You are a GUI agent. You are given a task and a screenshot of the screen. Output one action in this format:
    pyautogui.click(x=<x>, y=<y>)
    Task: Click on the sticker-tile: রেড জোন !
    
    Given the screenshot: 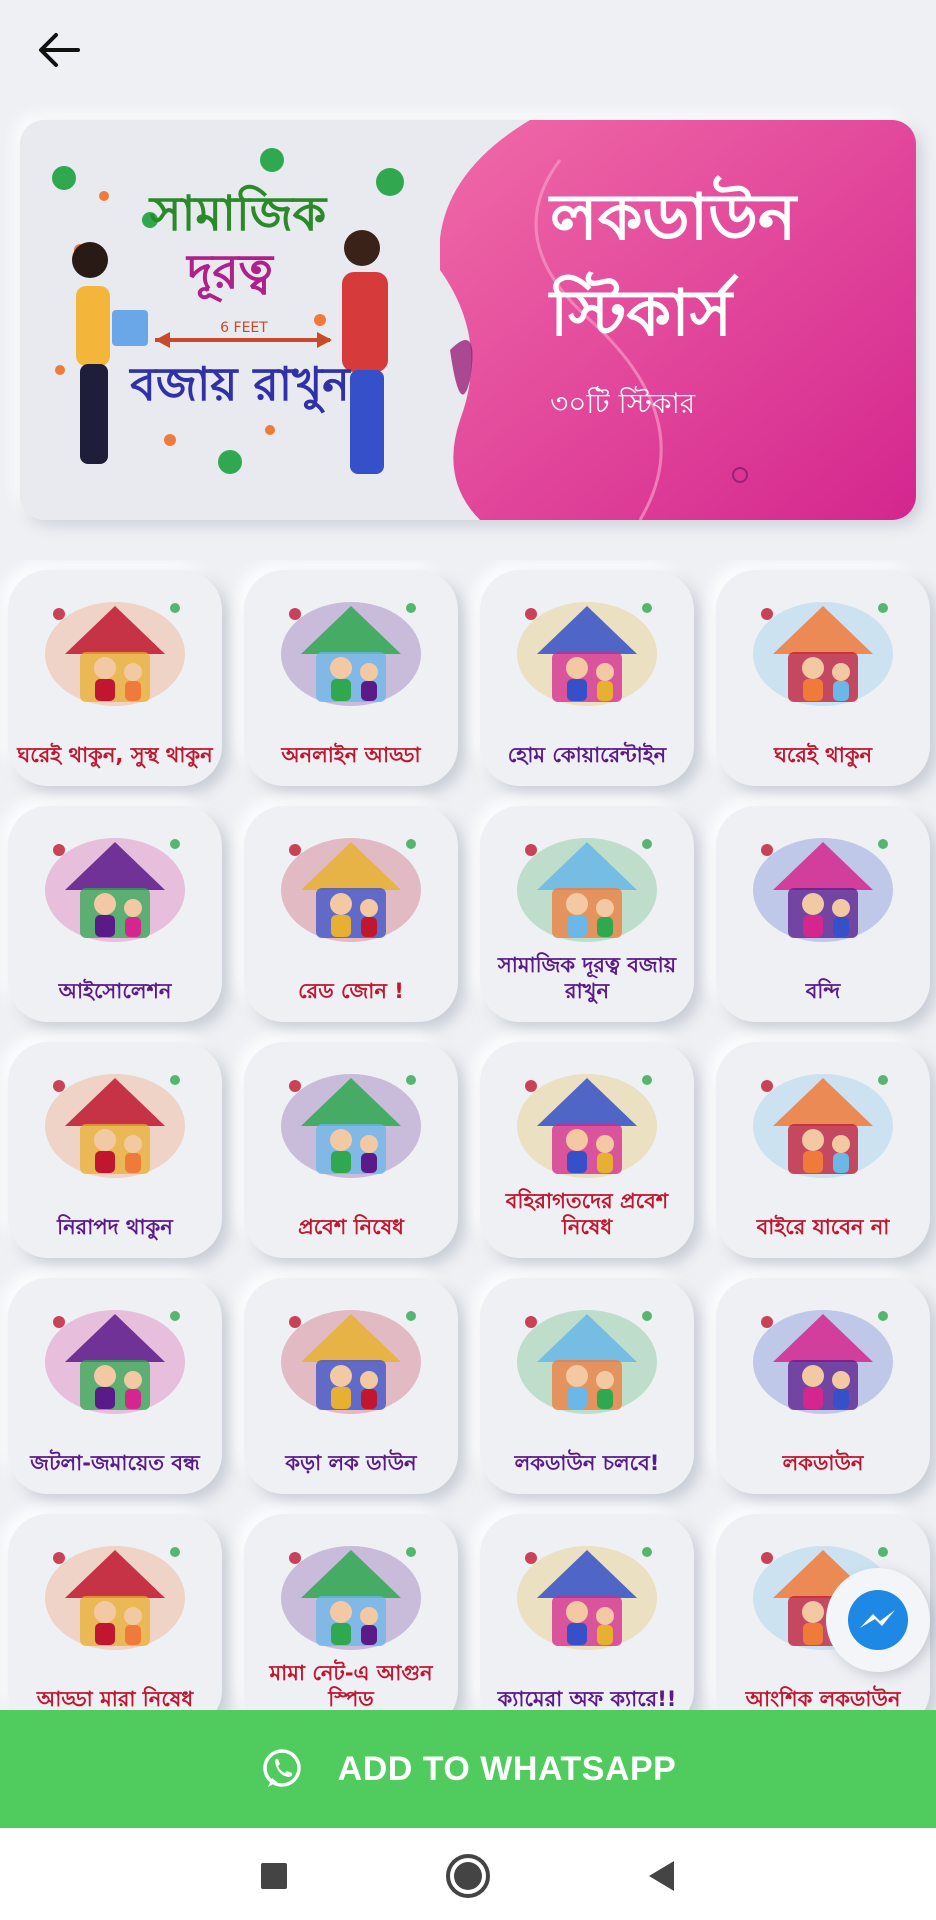 What is the action you would take?
    pyautogui.click(x=351, y=914)
    